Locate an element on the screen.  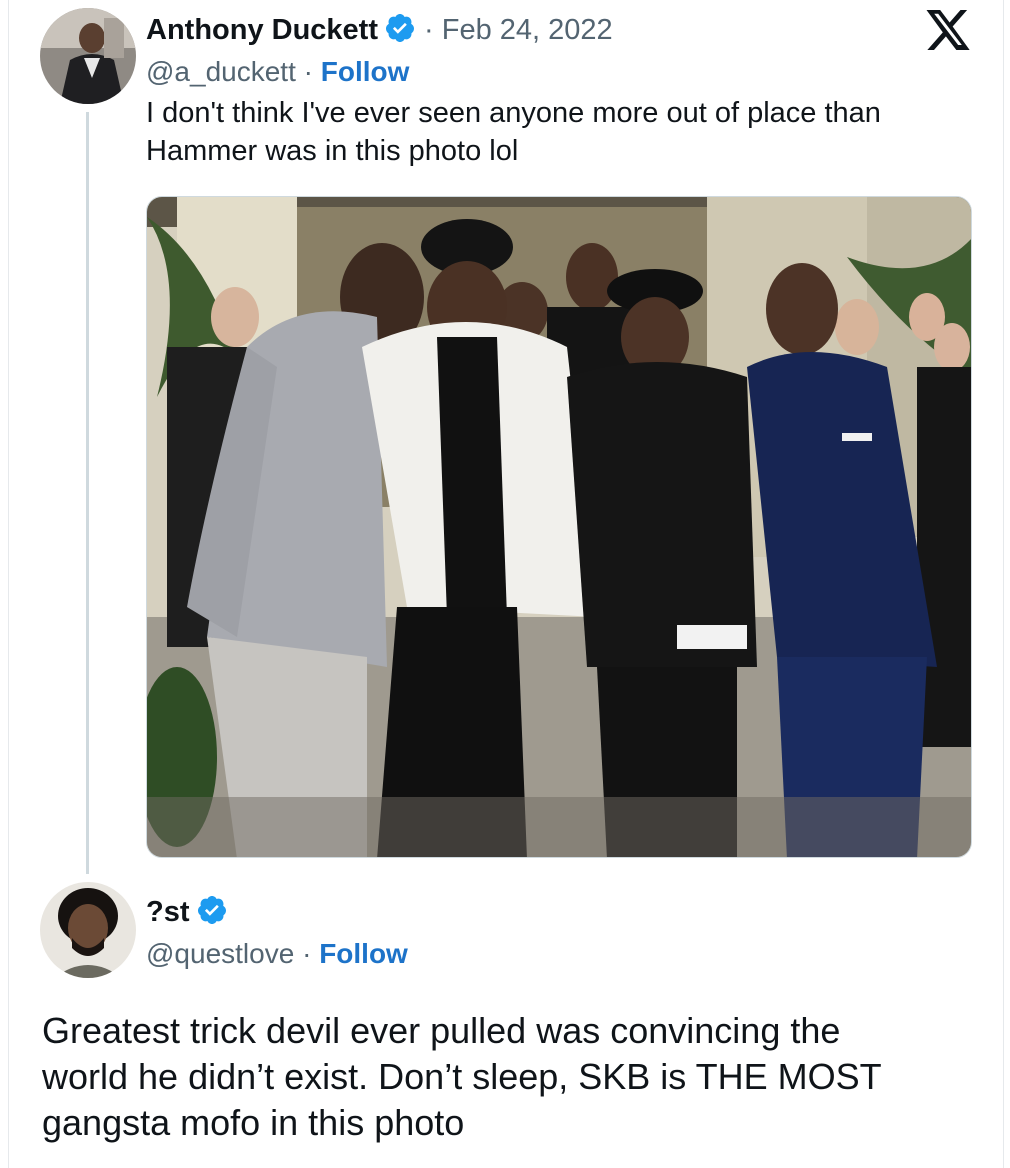
tweet-text-line: Hammer was in this photo lol is located at coordinates (332, 151).